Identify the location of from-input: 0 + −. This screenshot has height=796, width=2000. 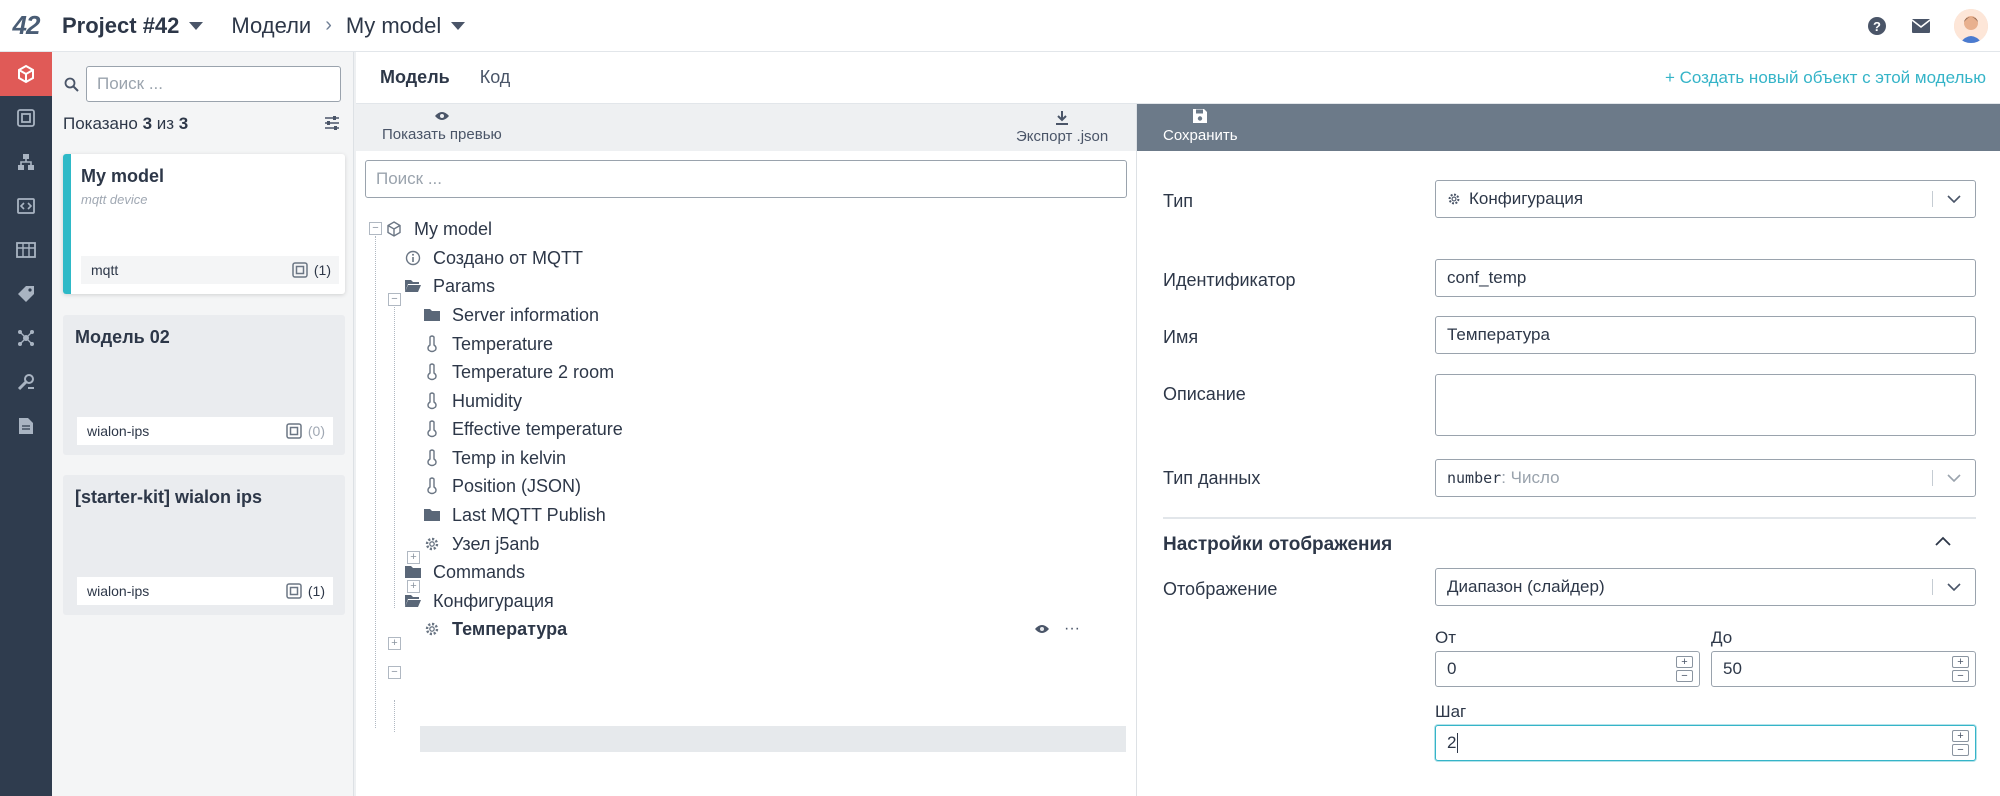
(1567, 669).